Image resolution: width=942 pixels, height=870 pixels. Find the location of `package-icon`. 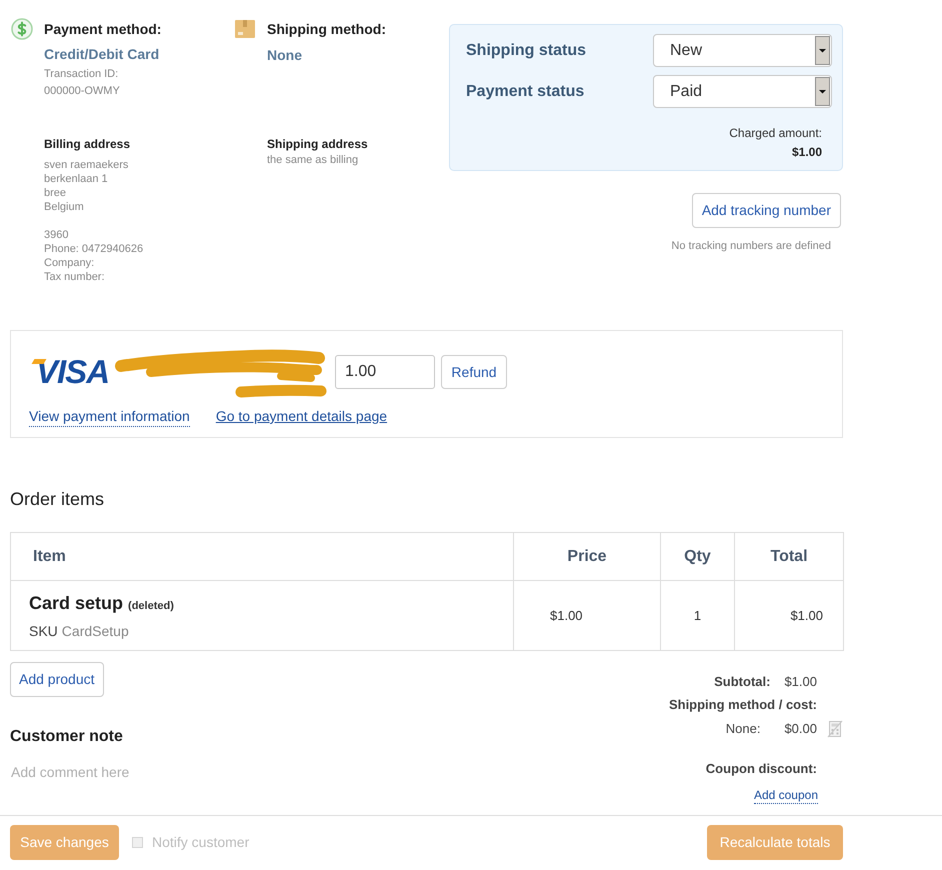

package-icon is located at coordinates (245, 29).